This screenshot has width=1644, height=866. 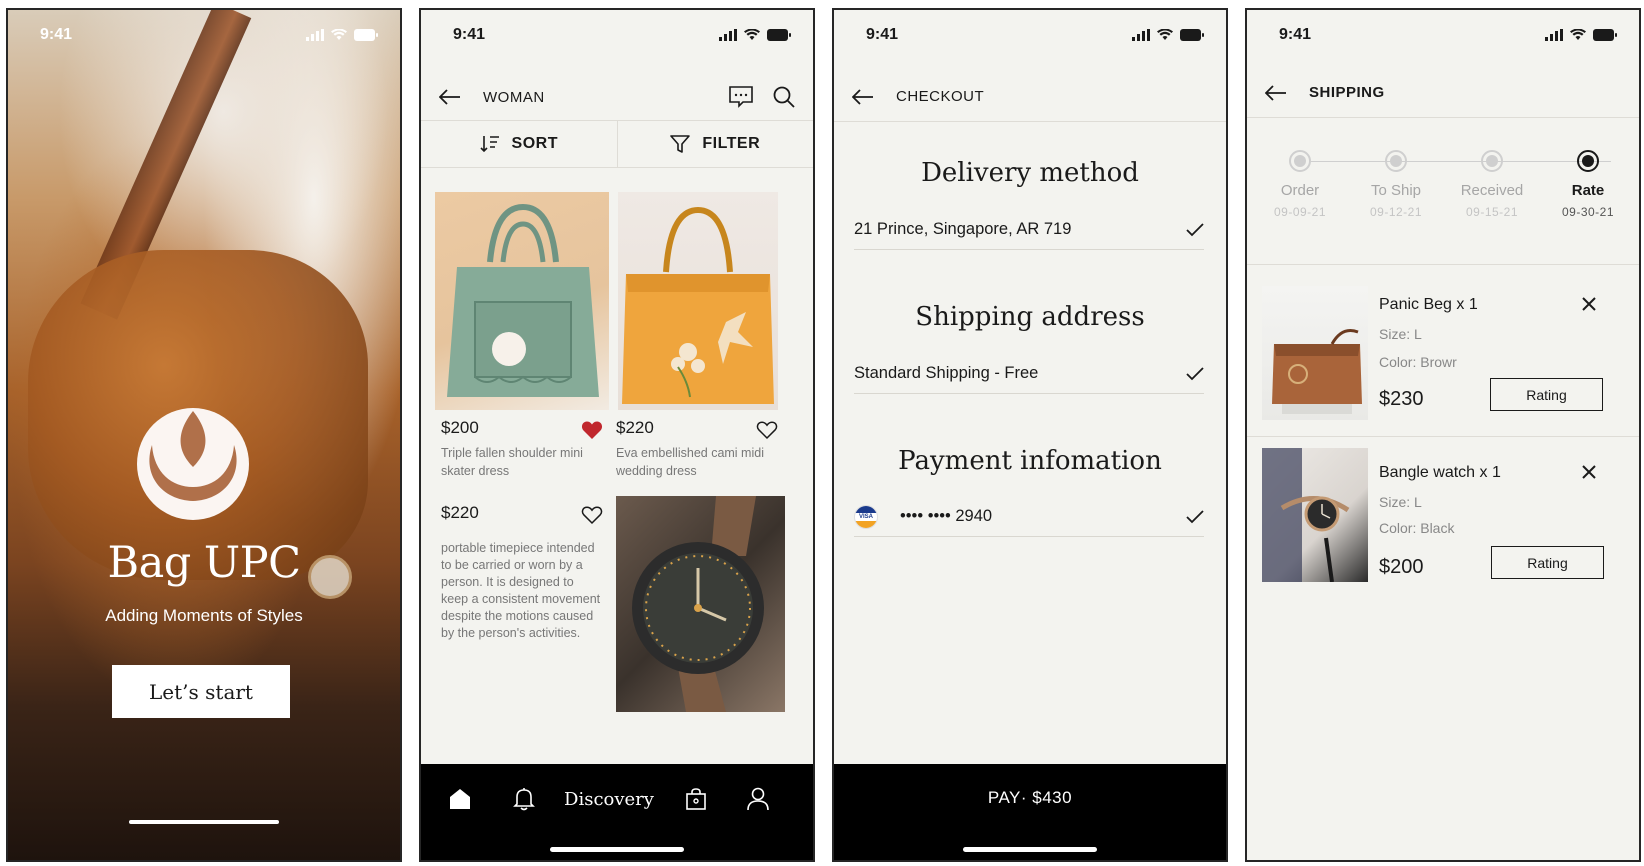 I want to click on step-to-ship: To Ship 09-12-21, so click(x=1396, y=184).